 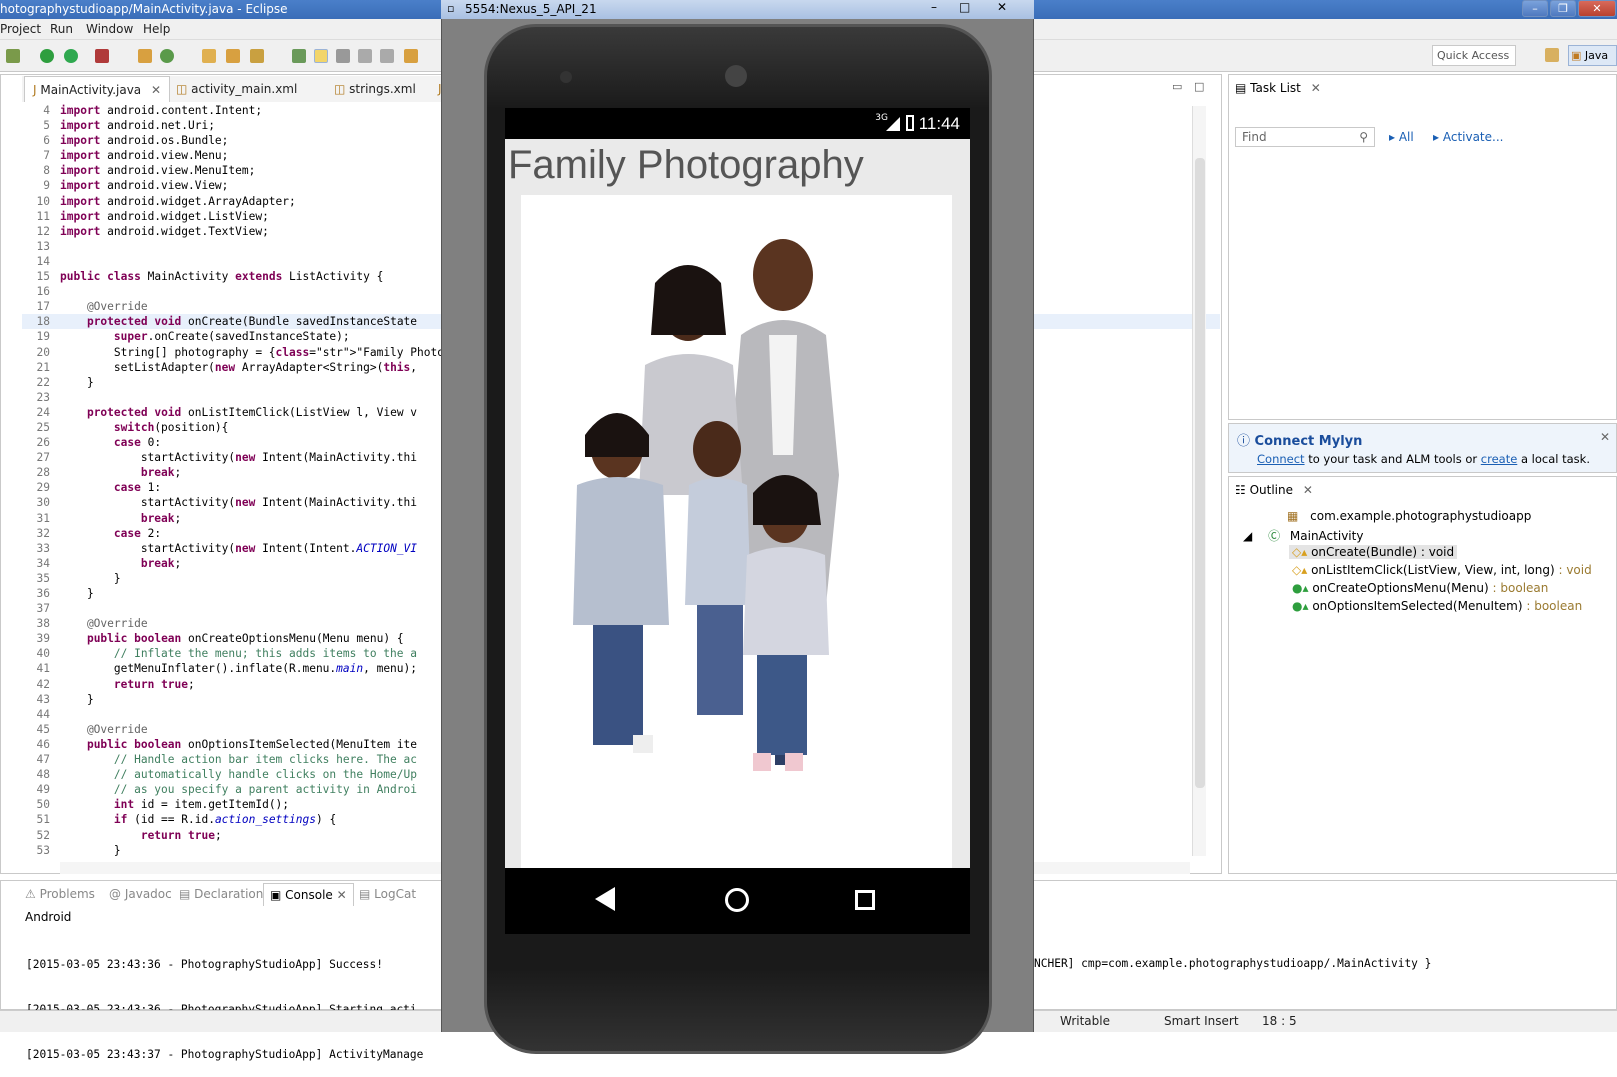 I want to click on tab-mainactivity-java: J MainActivity.java ✕, so click(x=97, y=89).